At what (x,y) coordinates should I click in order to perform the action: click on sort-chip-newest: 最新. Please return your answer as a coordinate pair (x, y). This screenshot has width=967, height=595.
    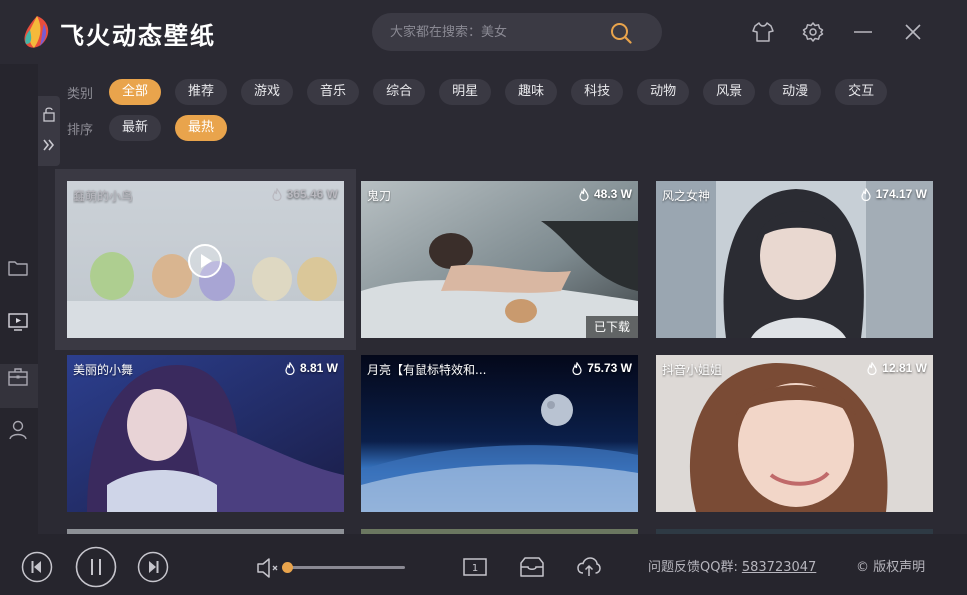
    Looking at the image, I should click on (135, 128).